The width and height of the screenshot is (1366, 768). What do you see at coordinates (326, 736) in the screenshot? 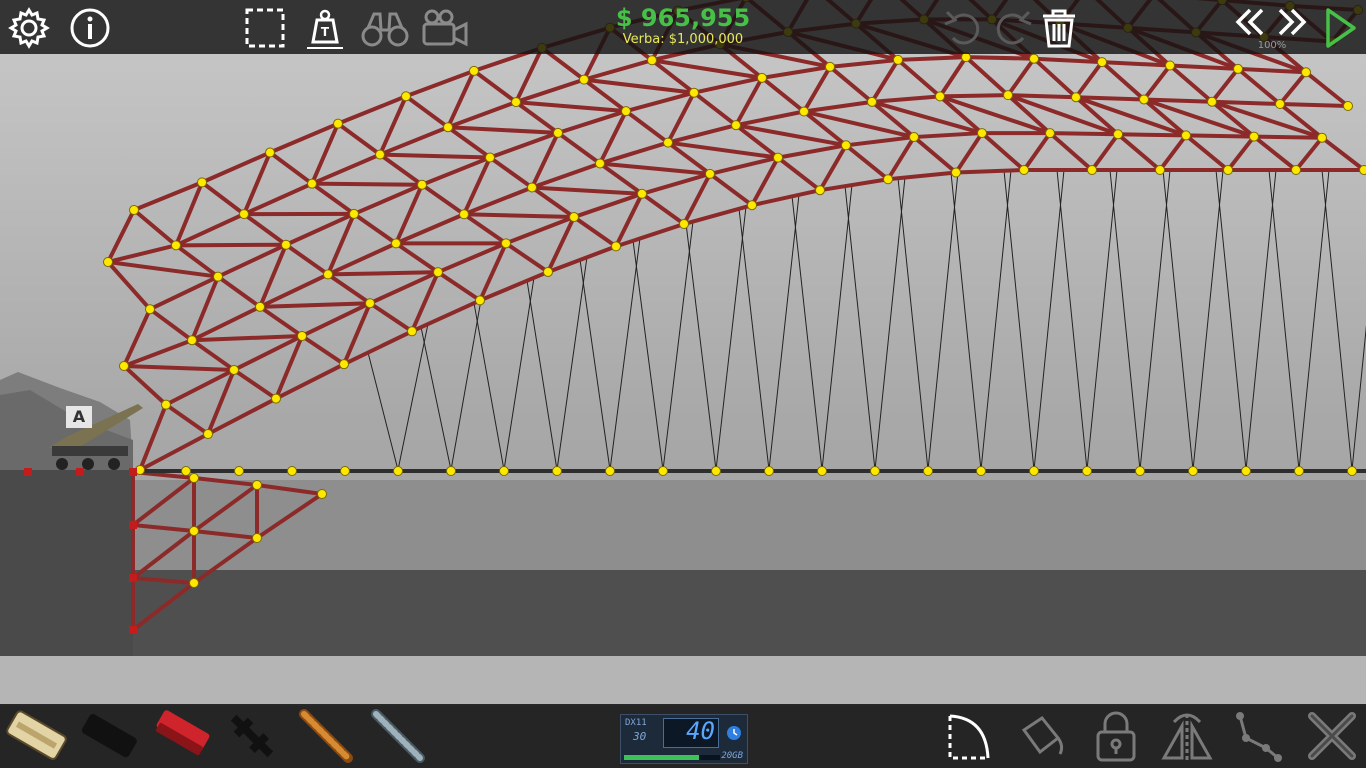
I see `material-rope` at bounding box center [326, 736].